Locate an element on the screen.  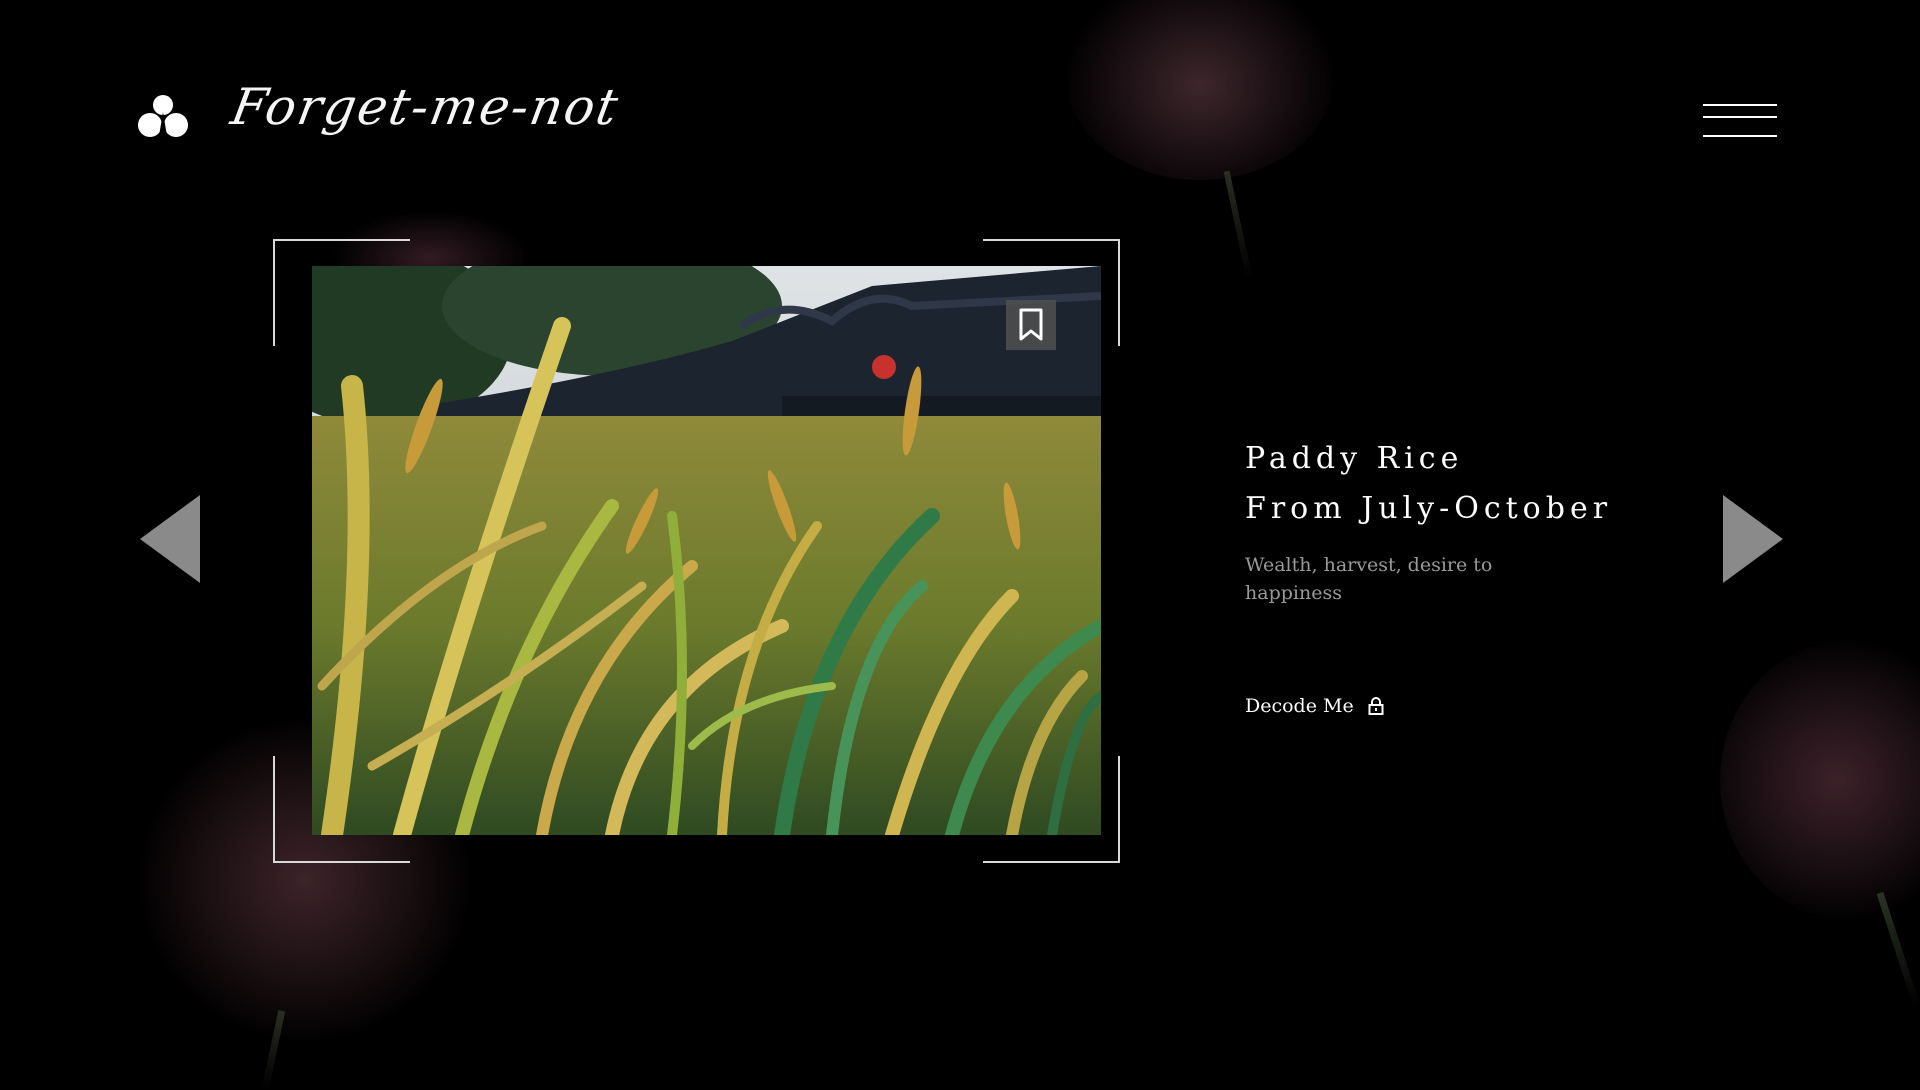
brand-wordmark: Forget-me-not is located at coordinates (425, 107).